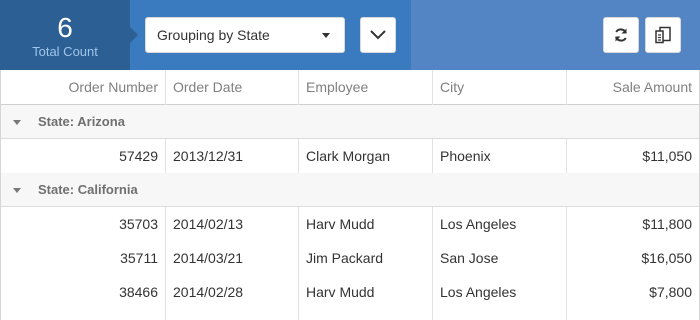  Describe the element at coordinates (134, 35) in the screenshot. I see `count-panel-pointer` at that location.